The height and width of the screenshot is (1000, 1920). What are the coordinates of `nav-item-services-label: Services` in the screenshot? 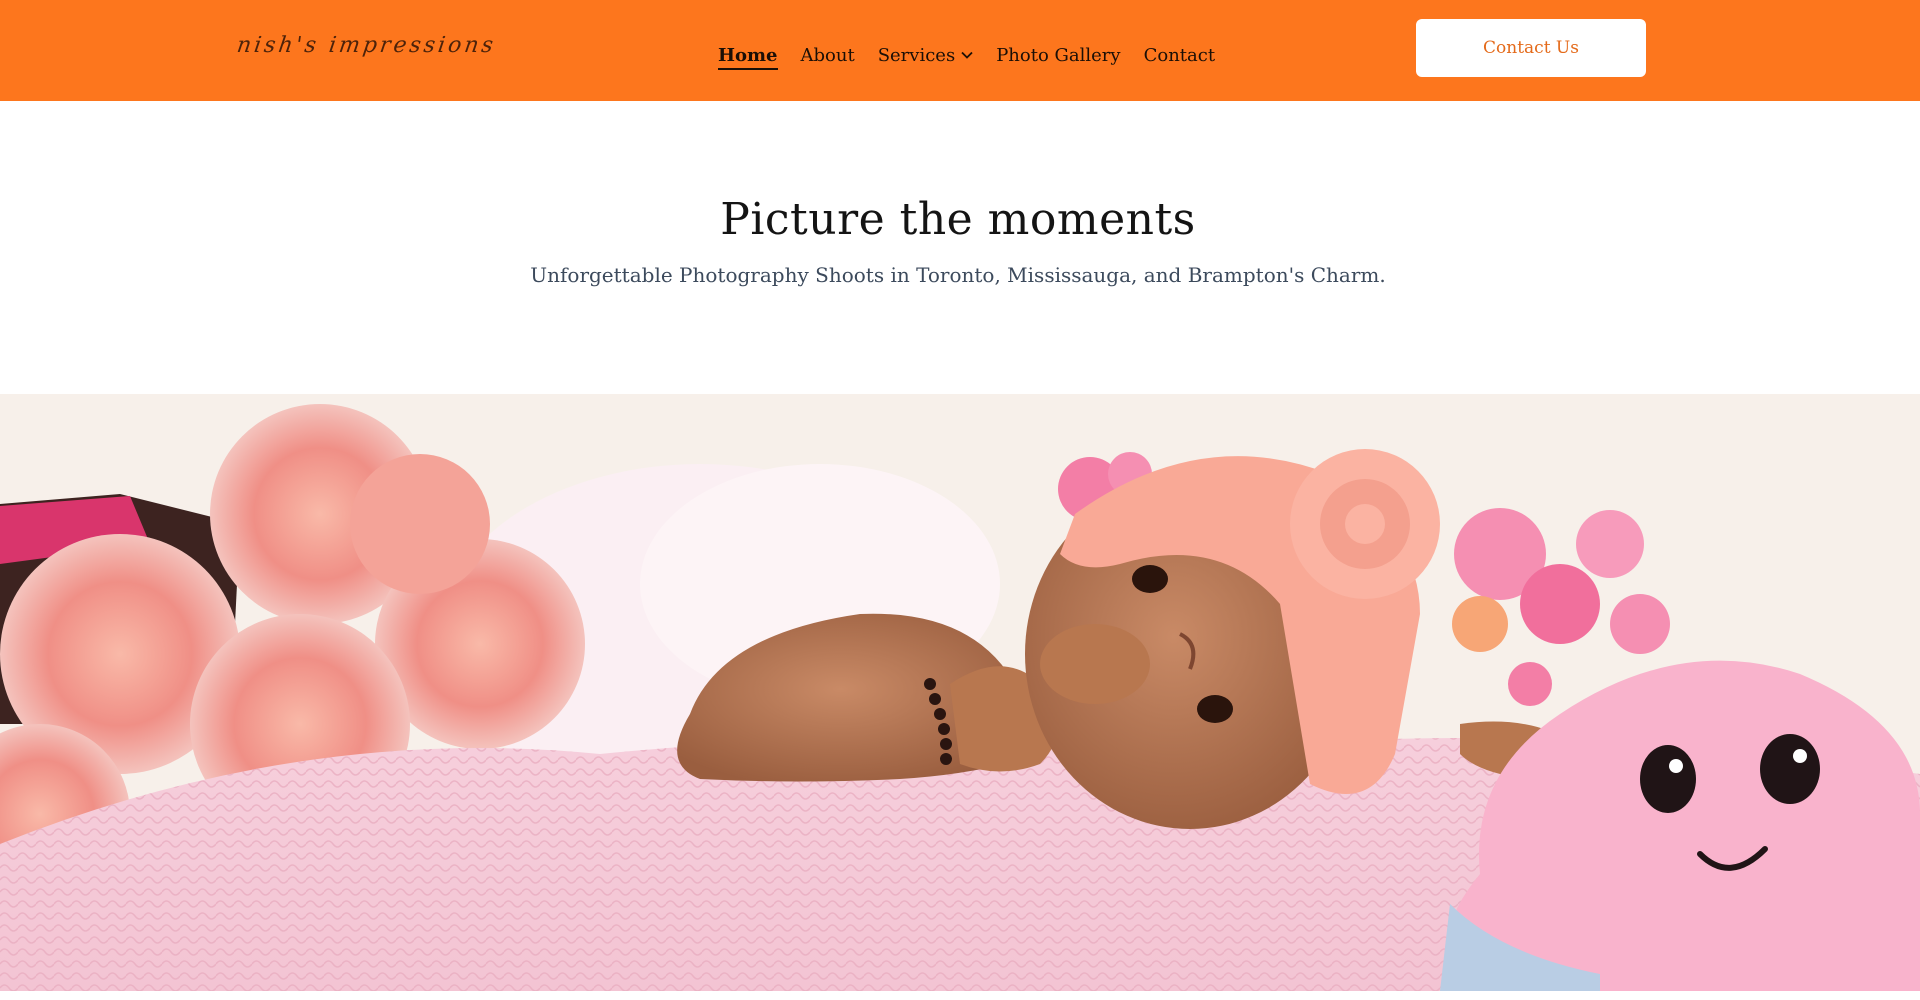 It's located at (916, 55).